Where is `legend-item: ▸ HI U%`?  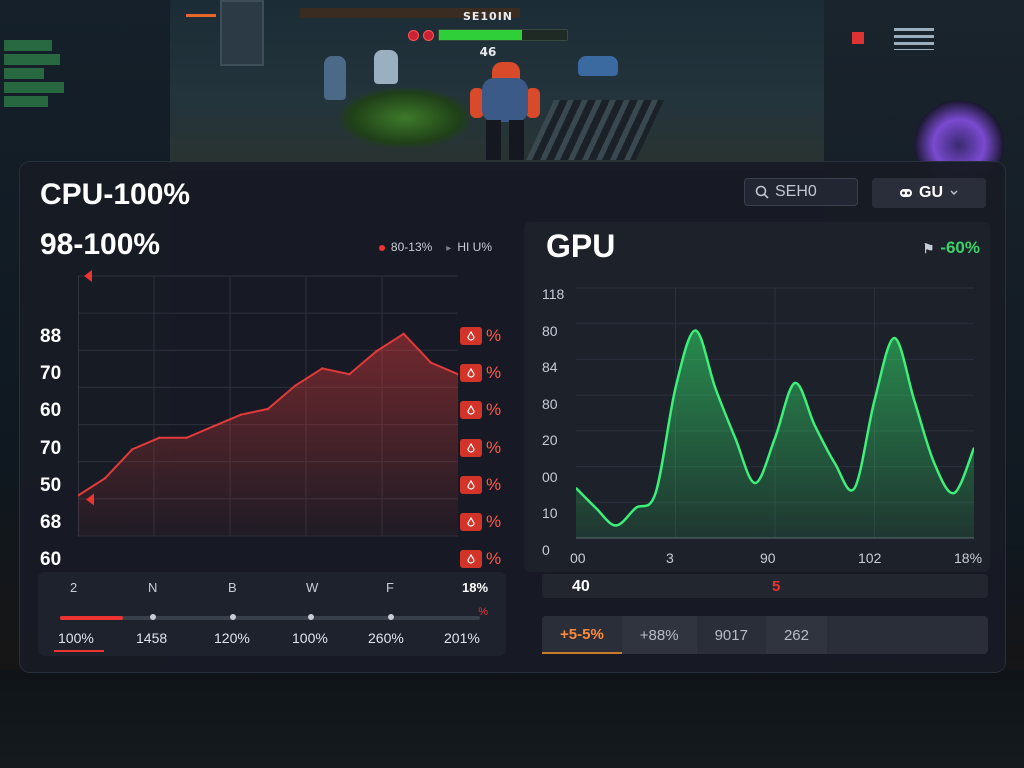
legend-item: ▸ HI U% is located at coordinates (469, 247).